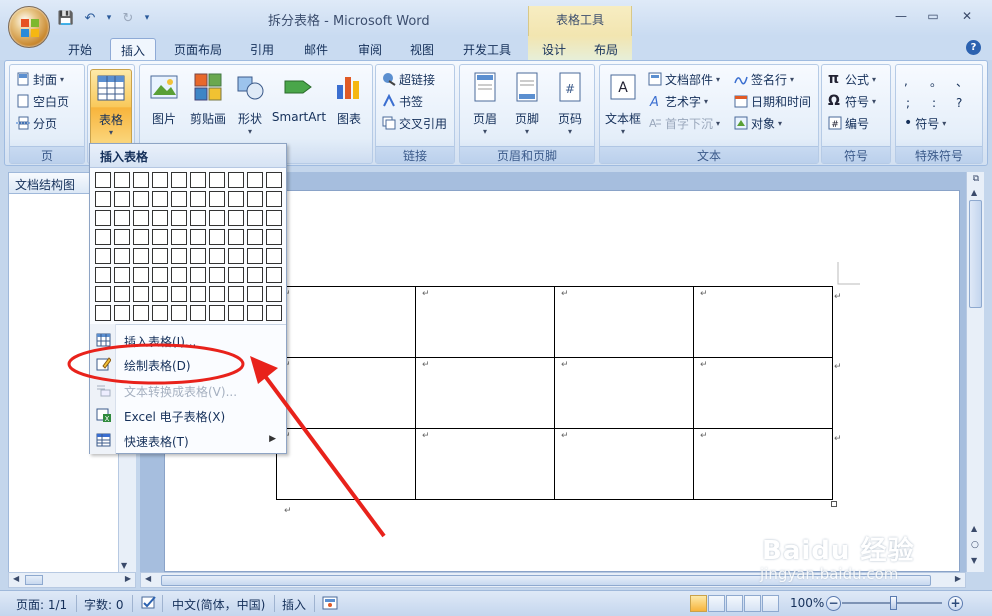 The height and width of the screenshot is (616, 992). I want to click on next-page-icon: ▼, so click(974, 560).